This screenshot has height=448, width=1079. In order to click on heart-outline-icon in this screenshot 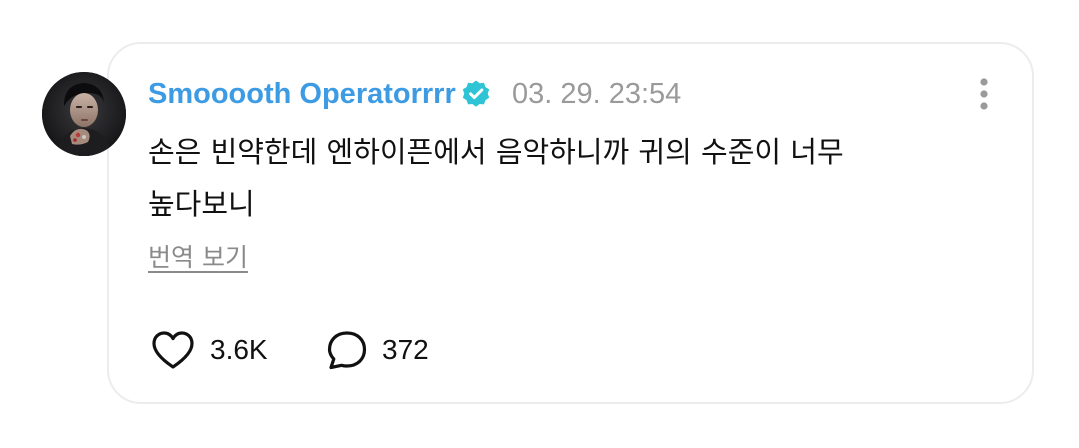, I will do `click(173, 350)`.